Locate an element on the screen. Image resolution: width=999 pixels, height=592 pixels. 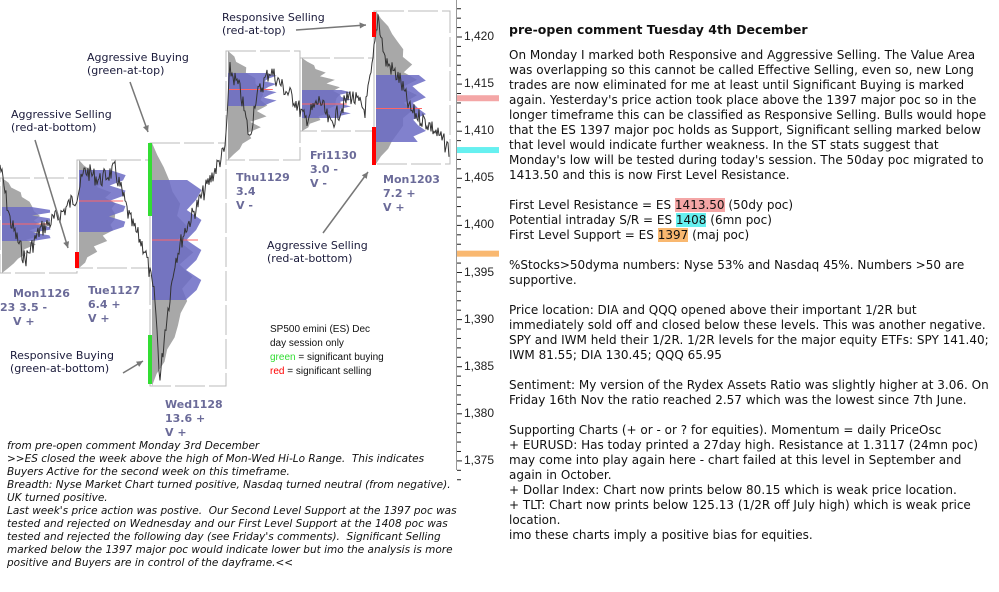
legend-instrument: SP500 emini (ES) Dec is located at coordinates (320, 329).